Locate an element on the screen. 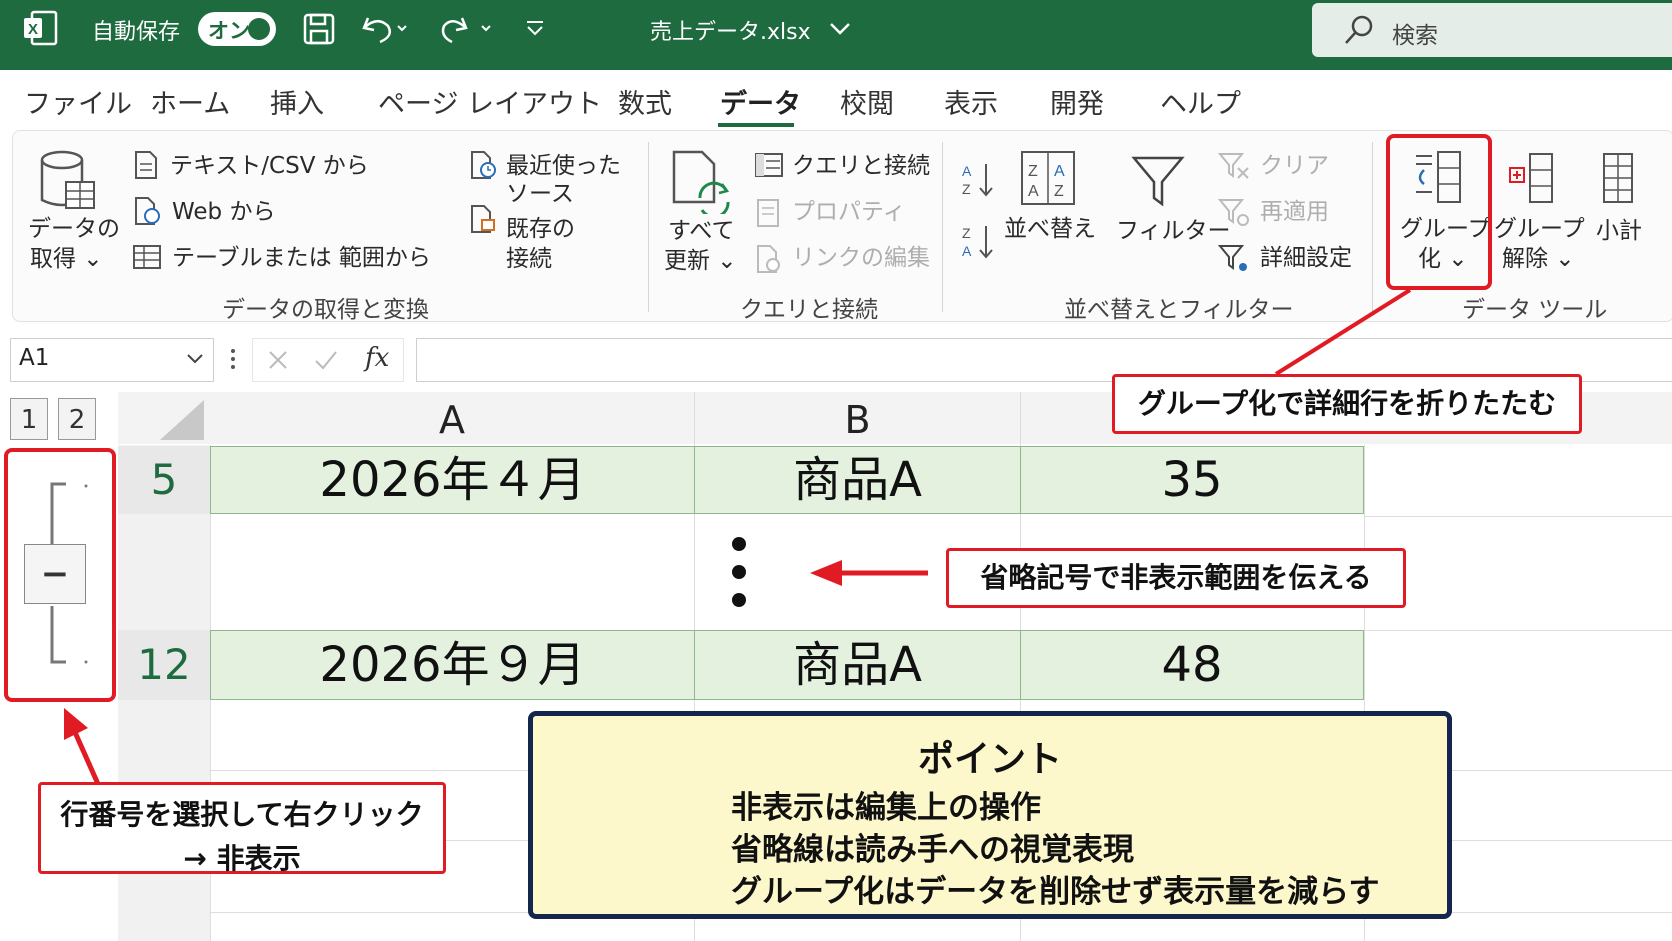 The height and width of the screenshot is (941, 1672). from-text-csv-button: テキスト/CSV から is located at coordinates (269, 166).